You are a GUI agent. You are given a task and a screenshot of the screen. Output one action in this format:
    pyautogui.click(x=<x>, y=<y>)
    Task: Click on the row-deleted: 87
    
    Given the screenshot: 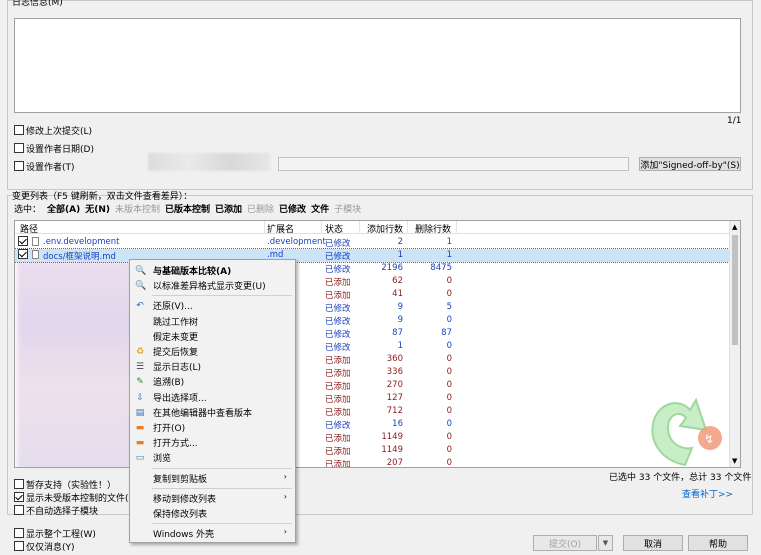 What is the action you would take?
    pyautogui.click(x=446, y=333)
    